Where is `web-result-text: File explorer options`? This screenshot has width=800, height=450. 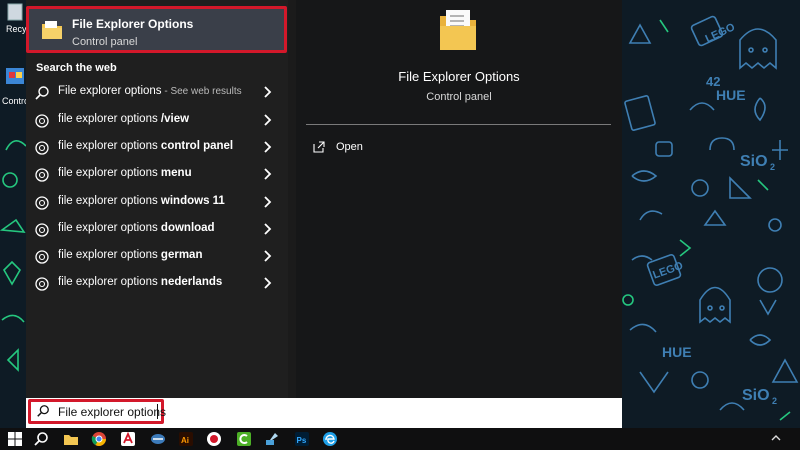
web-result-text: File explorer options is located at coordinates (110, 91).